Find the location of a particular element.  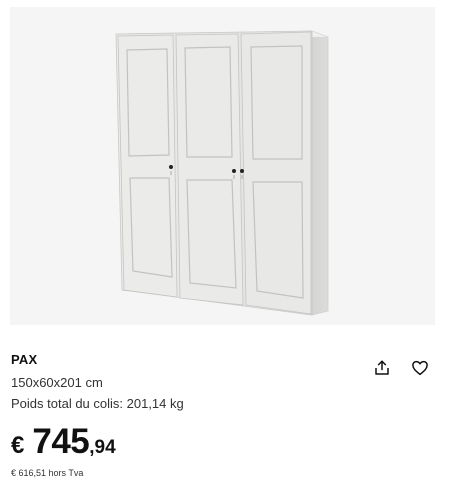

price-currency: € is located at coordinates (18, 445).